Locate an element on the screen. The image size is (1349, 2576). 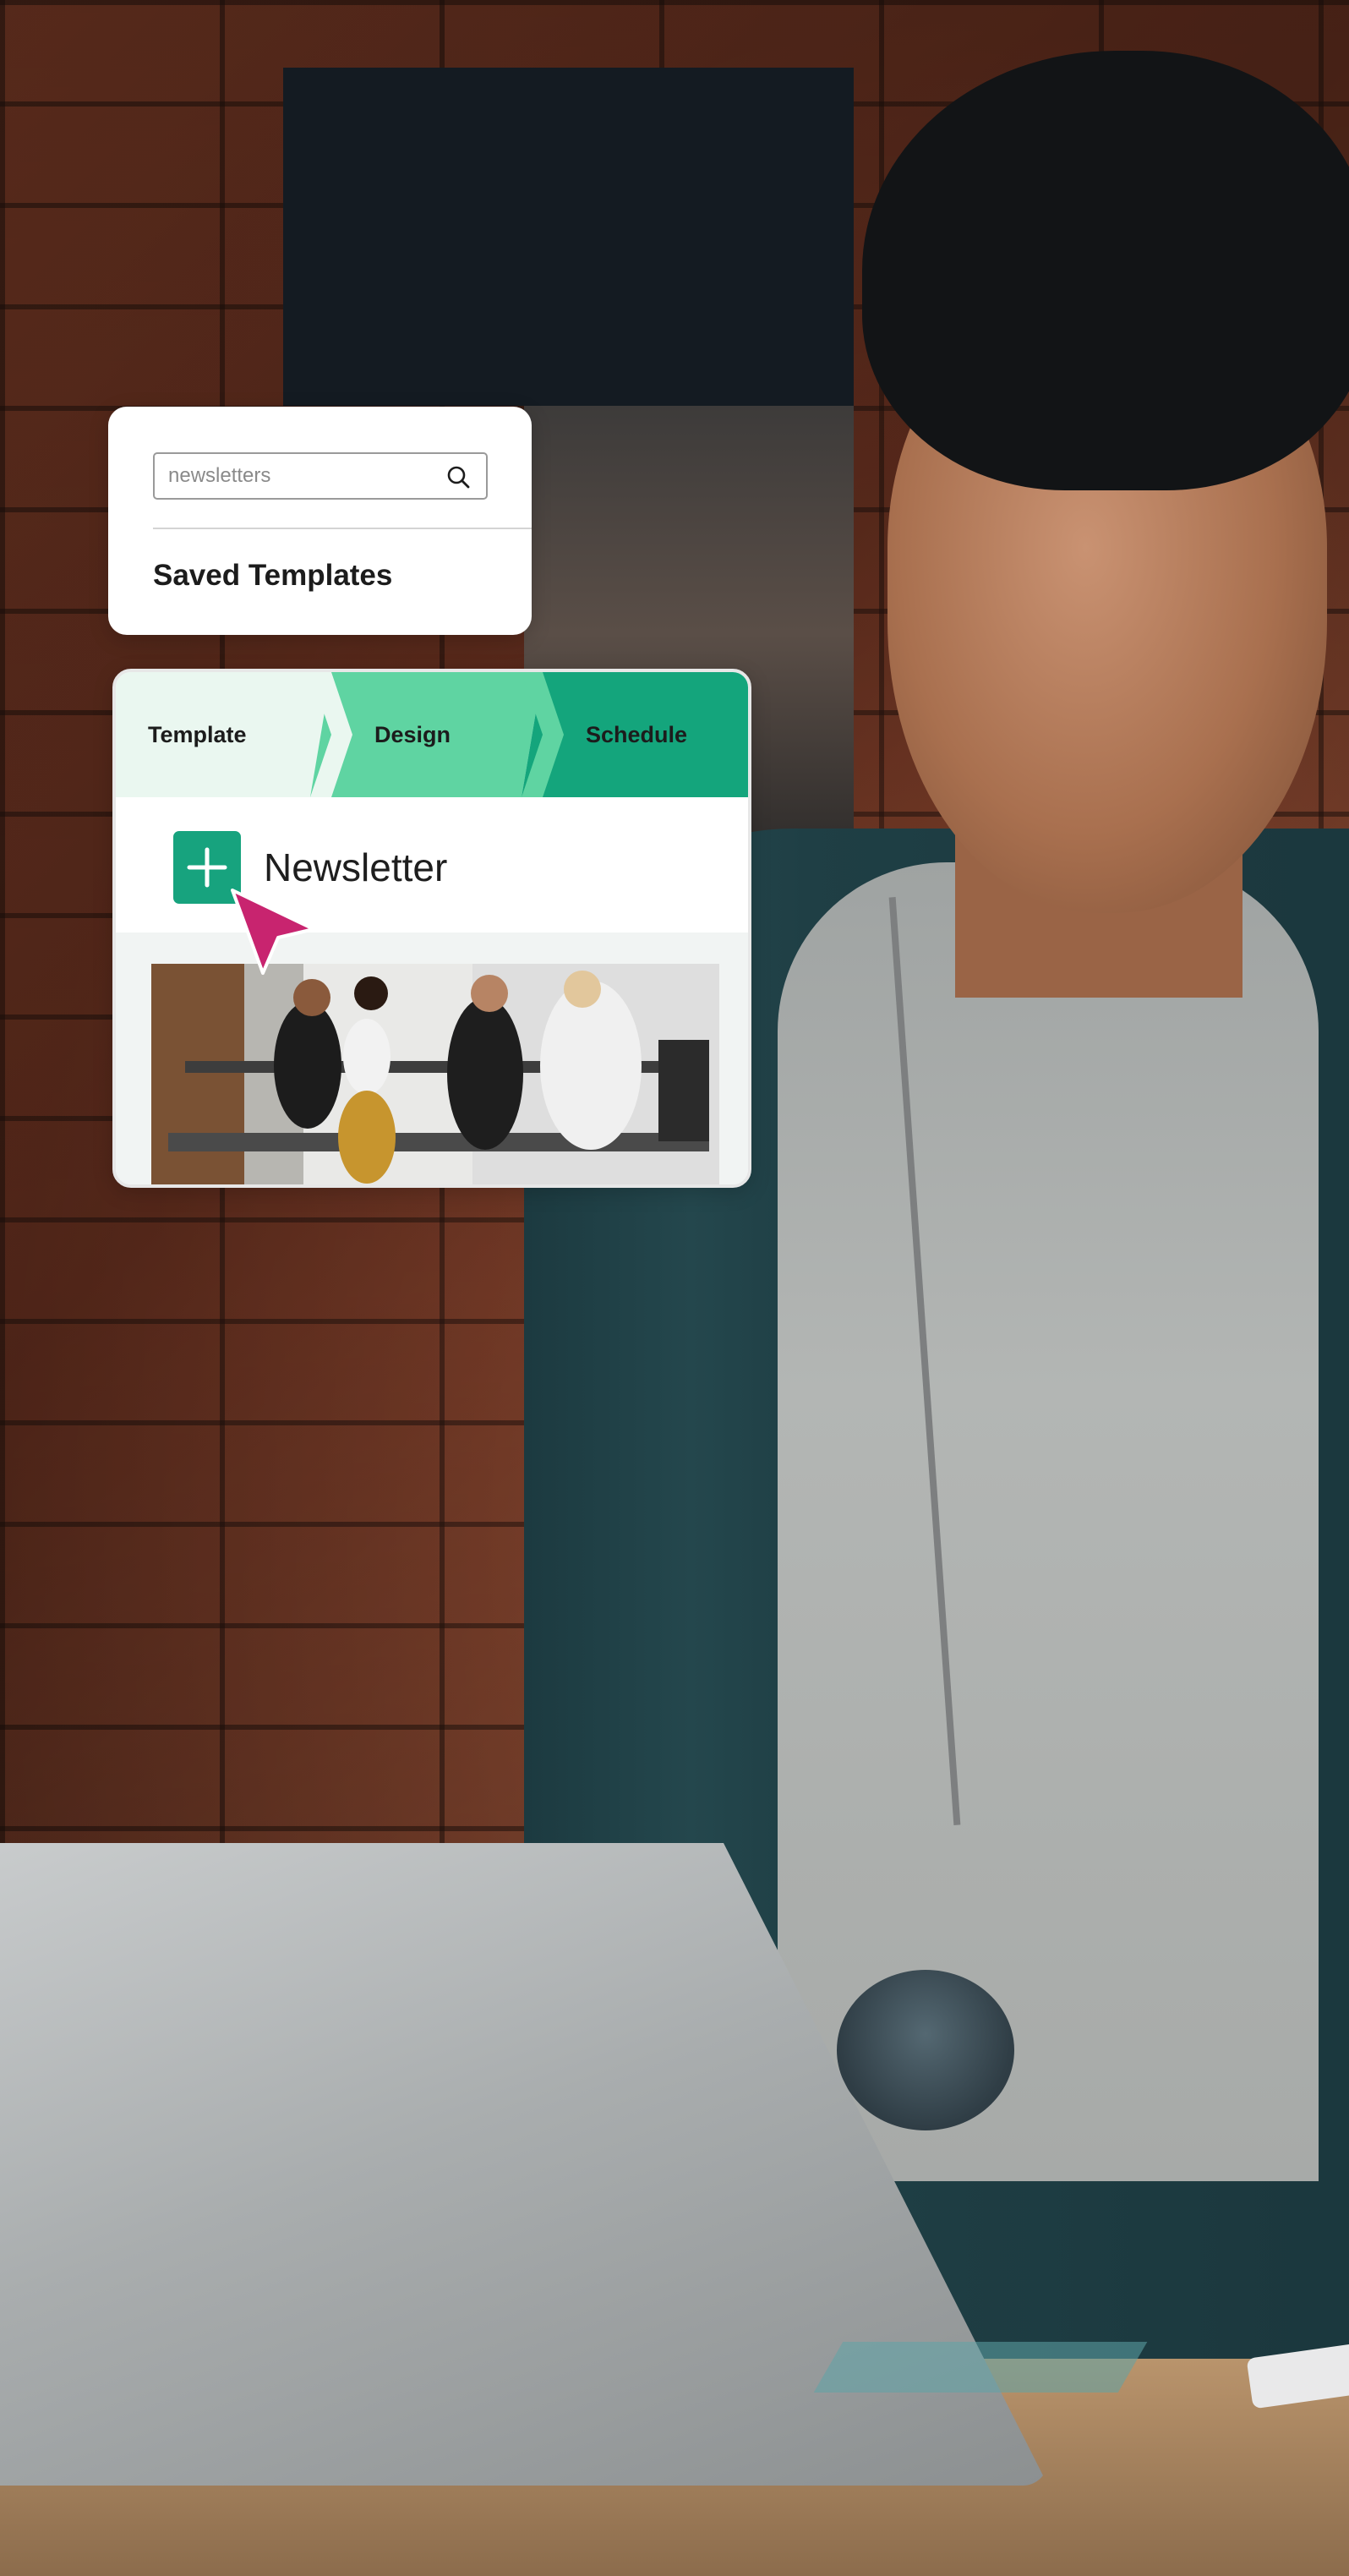
newsletter-title: Newsletter is located at coordinates (356, 867).